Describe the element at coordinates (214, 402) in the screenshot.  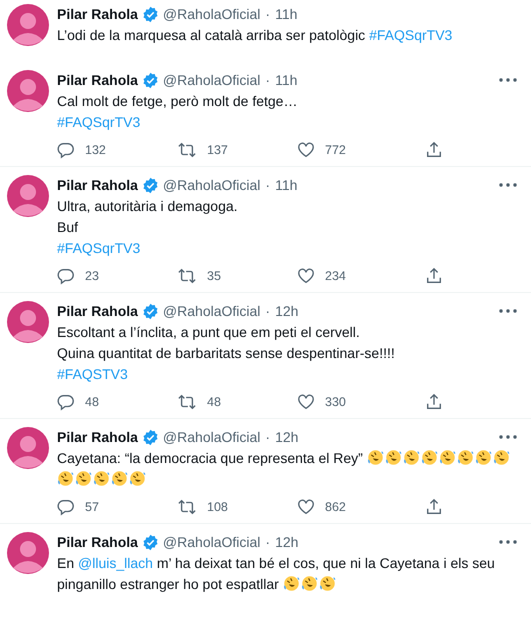
I see `retweet-count: 48` at that location.